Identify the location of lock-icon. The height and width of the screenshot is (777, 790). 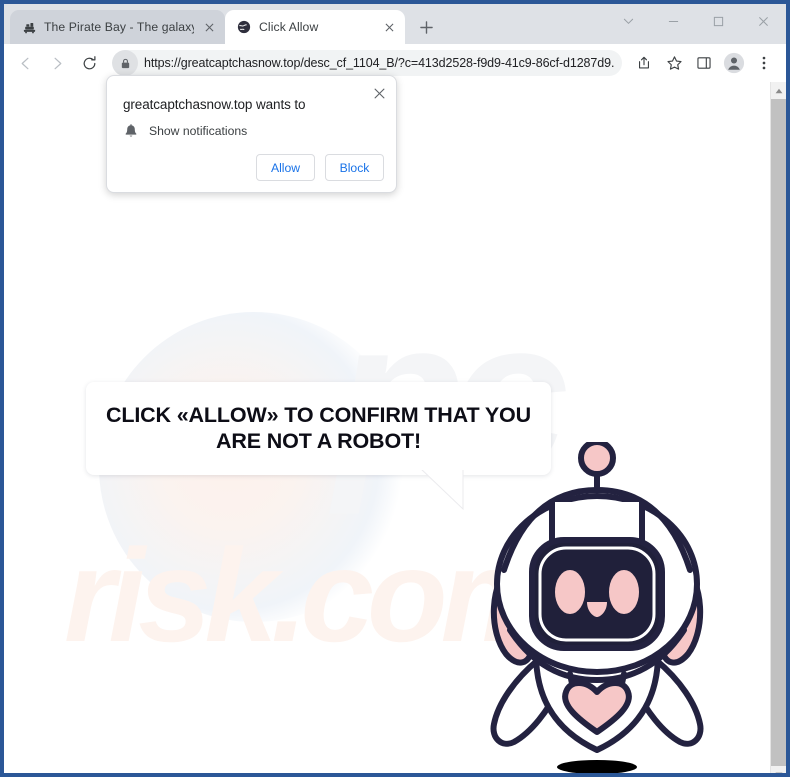
(125, 63).